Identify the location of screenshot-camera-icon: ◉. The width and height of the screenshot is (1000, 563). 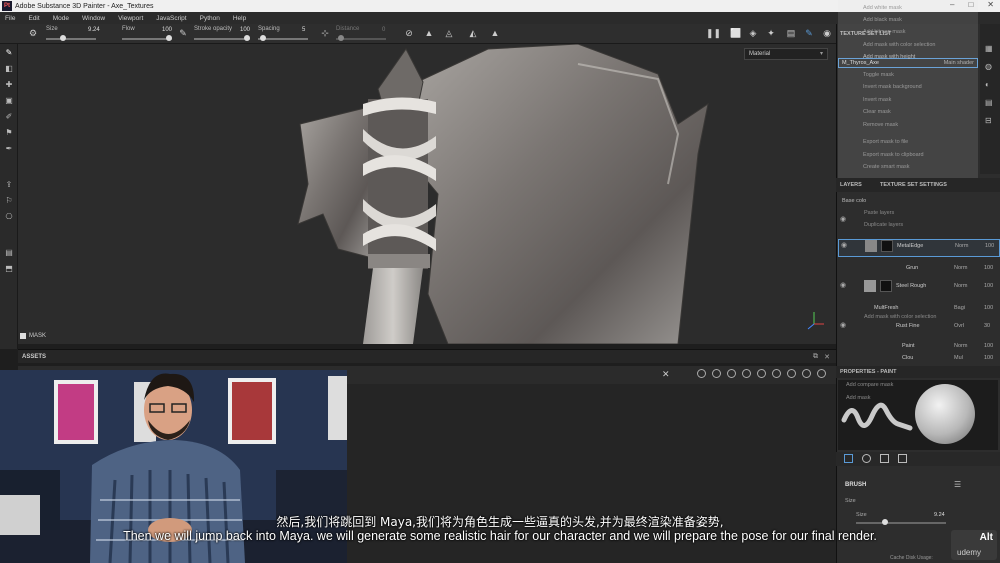
(827, 33).